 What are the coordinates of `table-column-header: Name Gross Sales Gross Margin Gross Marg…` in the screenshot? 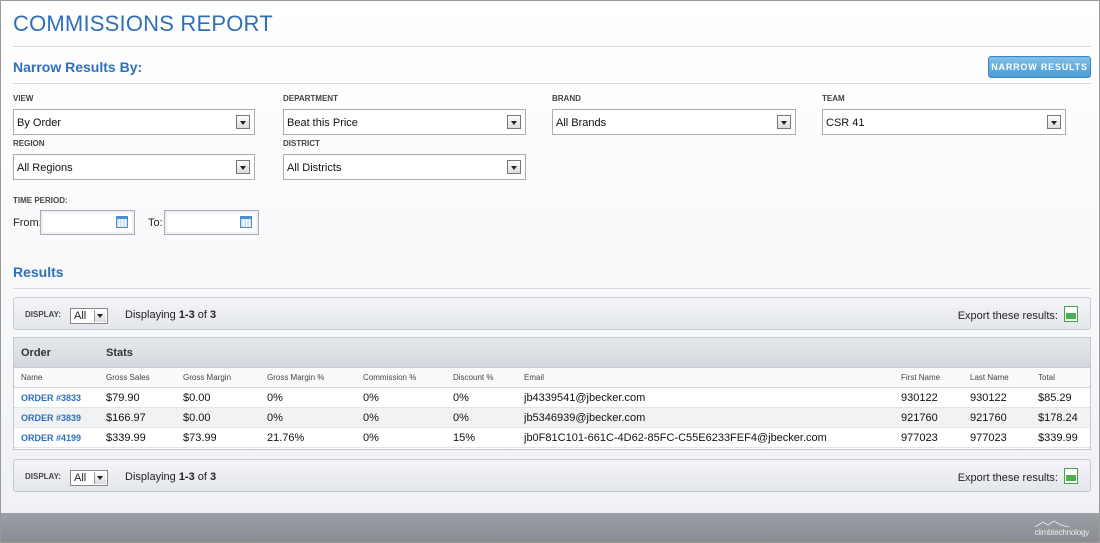 It's located at (552, 378).